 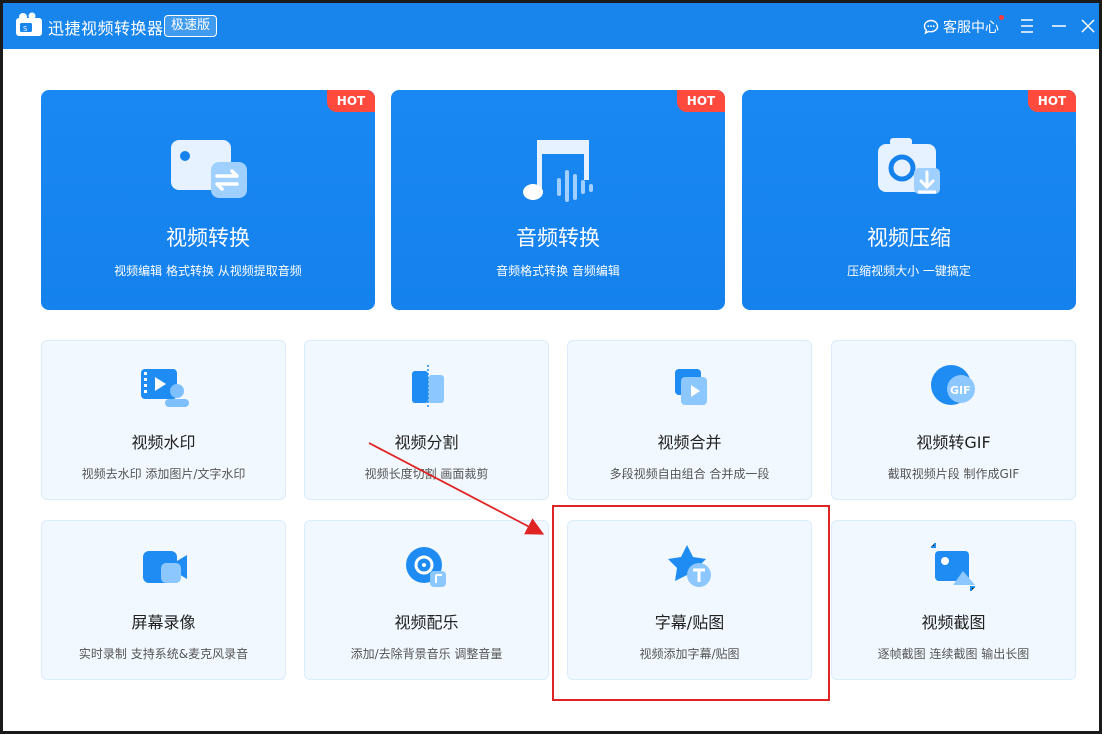 I want to click on merge-icon, so click(x=691, y=387).